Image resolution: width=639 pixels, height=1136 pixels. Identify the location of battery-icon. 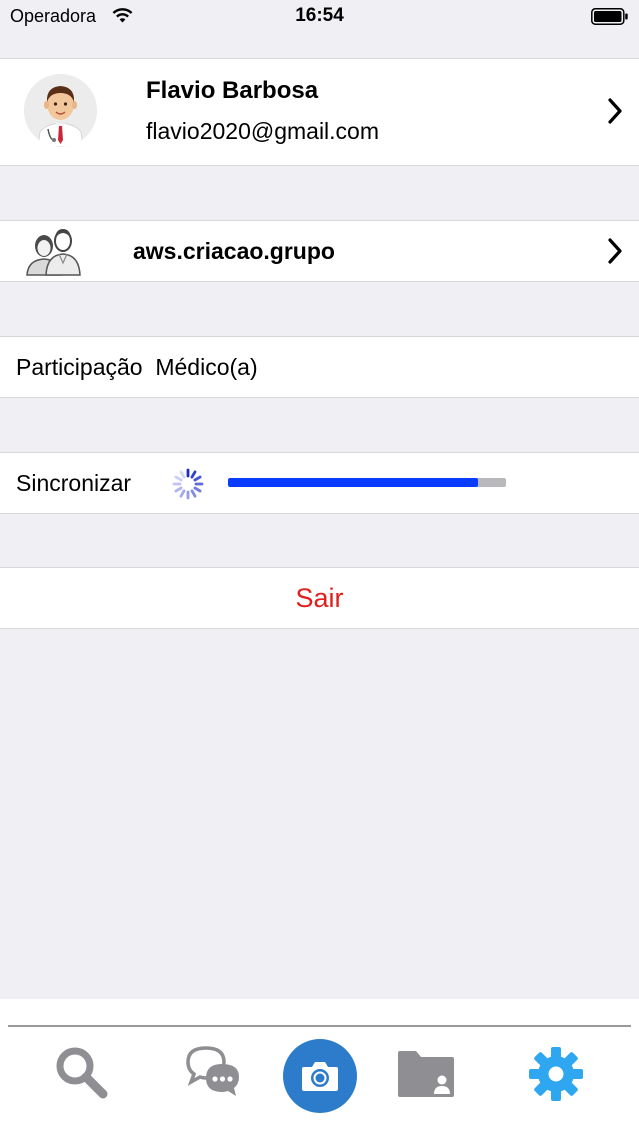
(609, 16).